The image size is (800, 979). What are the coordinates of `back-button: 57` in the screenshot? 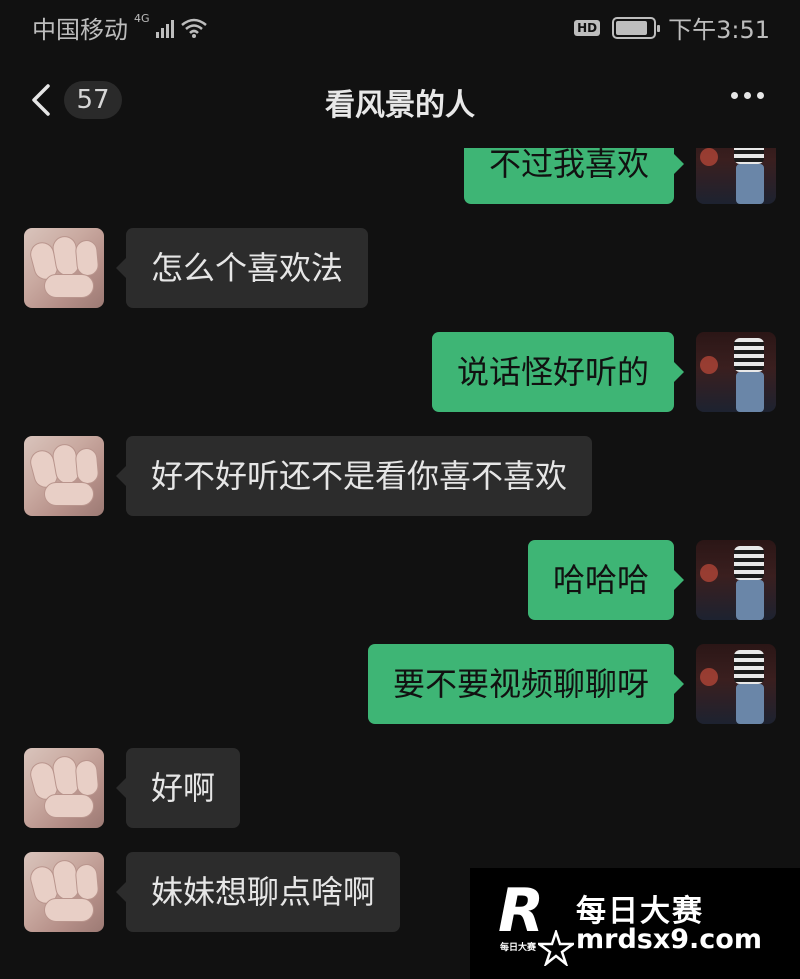 It's located at (76, 100).